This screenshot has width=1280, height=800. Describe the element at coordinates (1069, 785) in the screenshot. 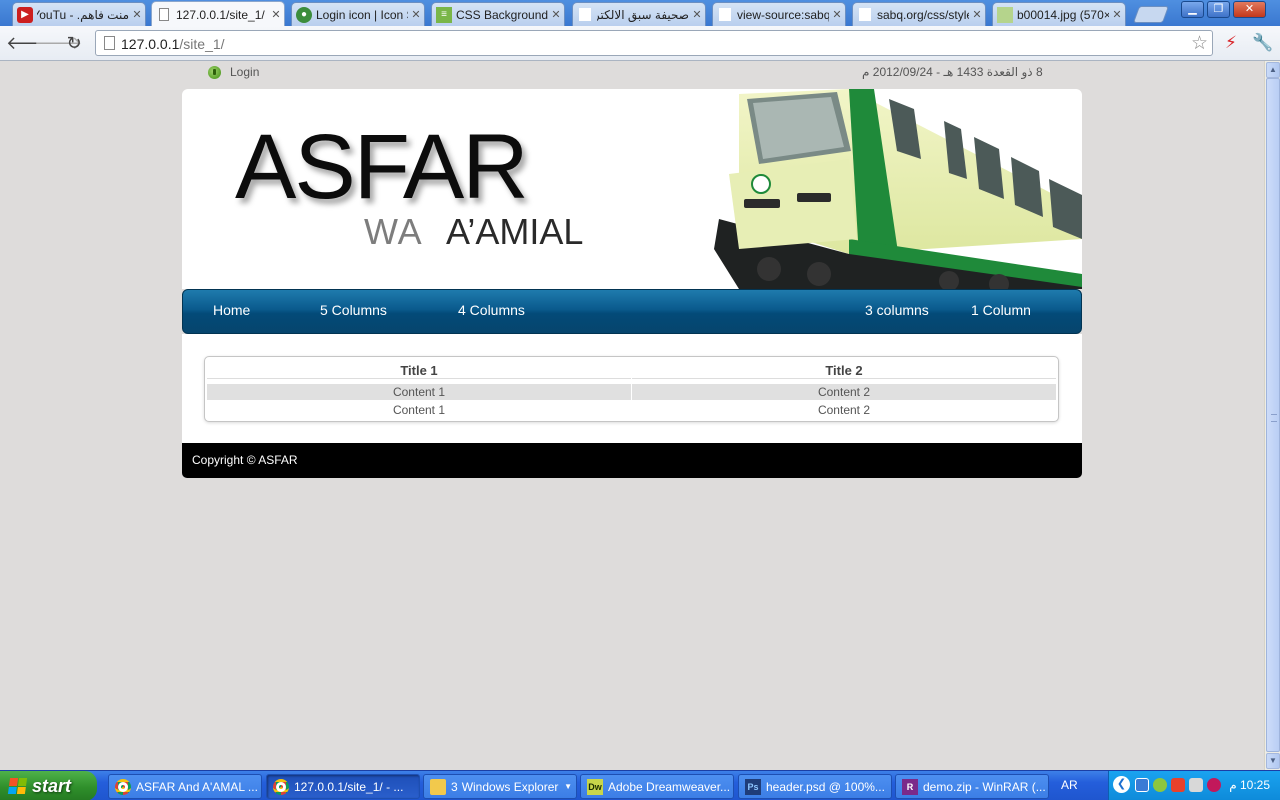

I see `language-indicator: AR` at that location.